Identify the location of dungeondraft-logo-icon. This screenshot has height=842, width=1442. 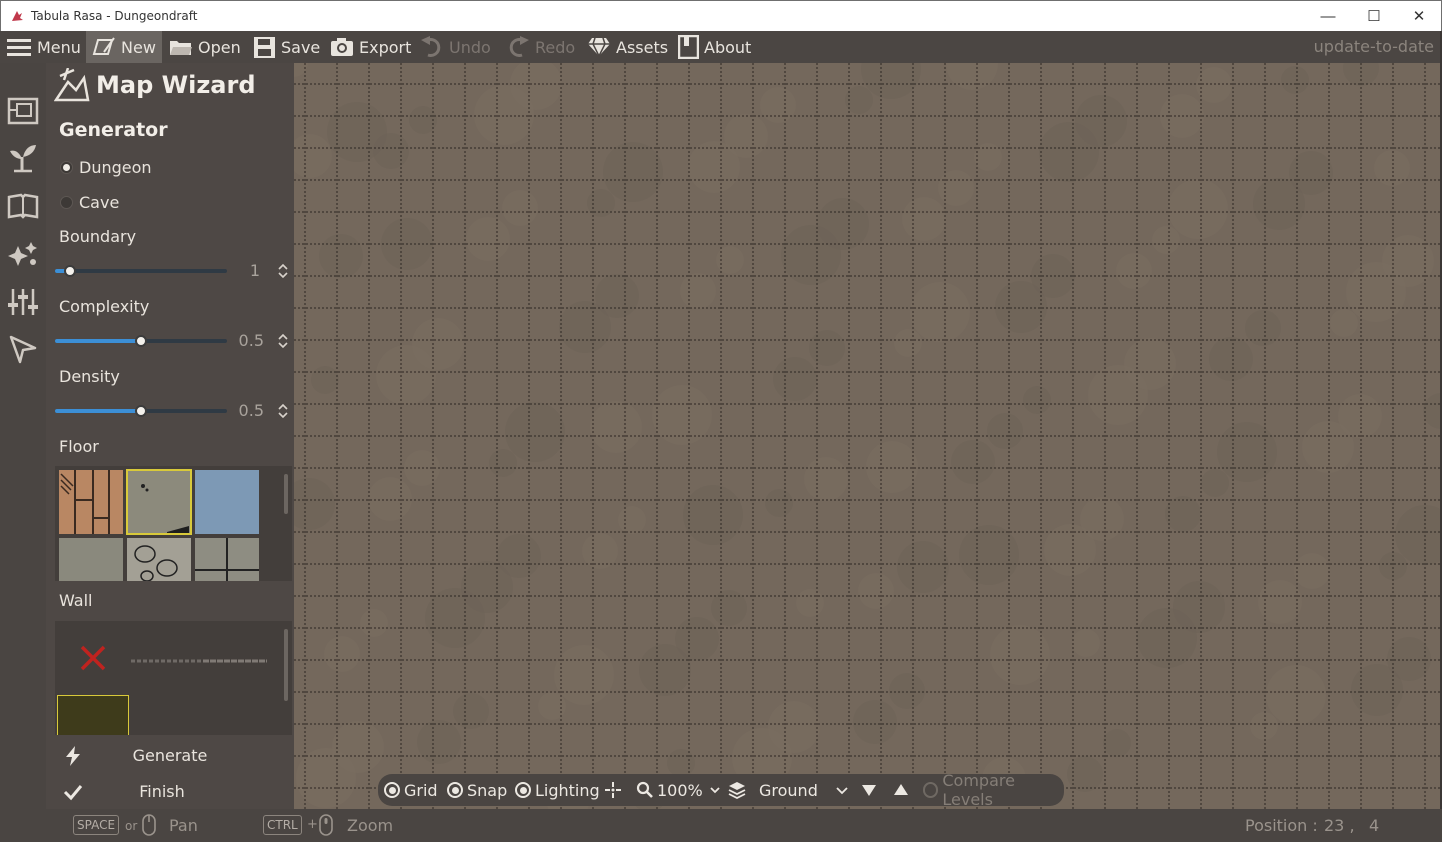
(17, 16).